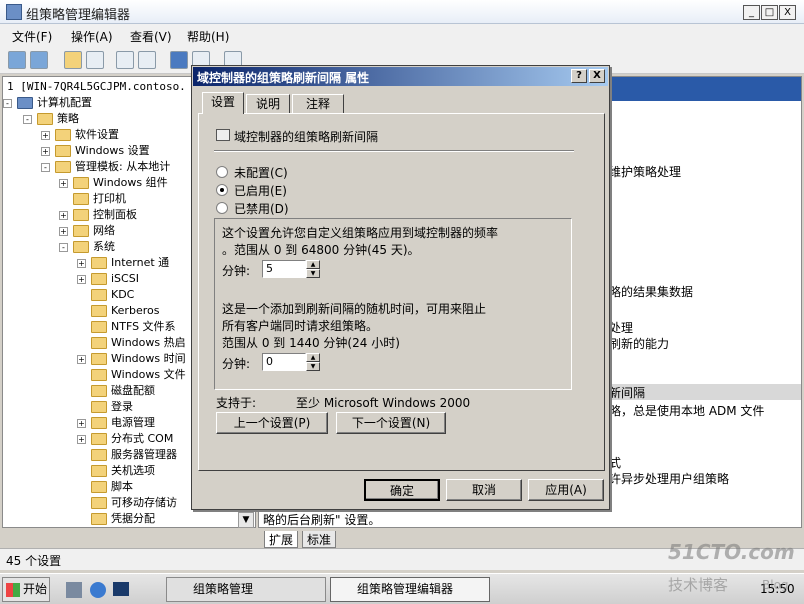 This screenshot has height=604, width=804. I want to click on tab-explain-label: 说明, so click(267, 104).